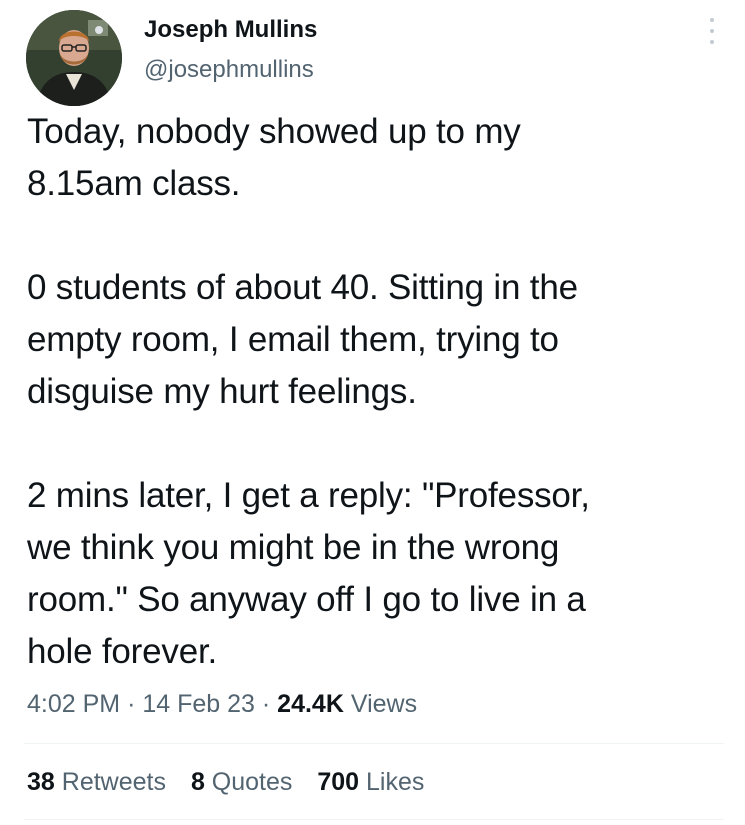 The width and height of the screenshot is (745, 825). What do you see at coordinates (395, 782) in the screenshot?
I see `likes-label: Likes` at bounding box center [395, 782].